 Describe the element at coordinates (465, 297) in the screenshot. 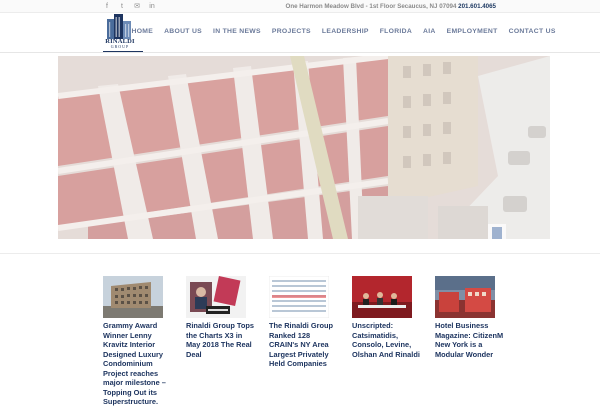

I see `hotel-photo` at that location.